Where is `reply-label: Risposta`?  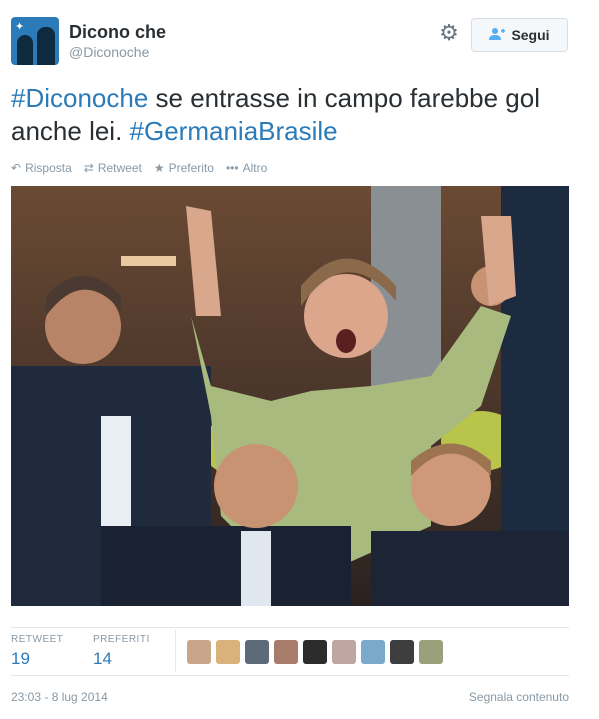 reply-label: Risposta is located at coordinates (48, 168).